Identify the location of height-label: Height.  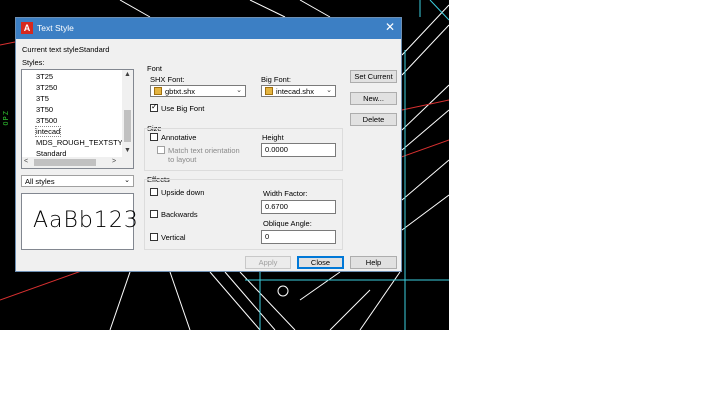
(273, 137).